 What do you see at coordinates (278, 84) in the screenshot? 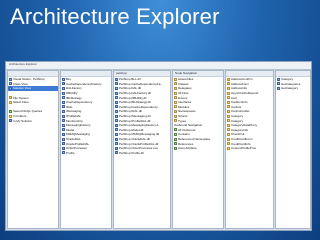
I see `member-icon` at bounding box center [278, 84].